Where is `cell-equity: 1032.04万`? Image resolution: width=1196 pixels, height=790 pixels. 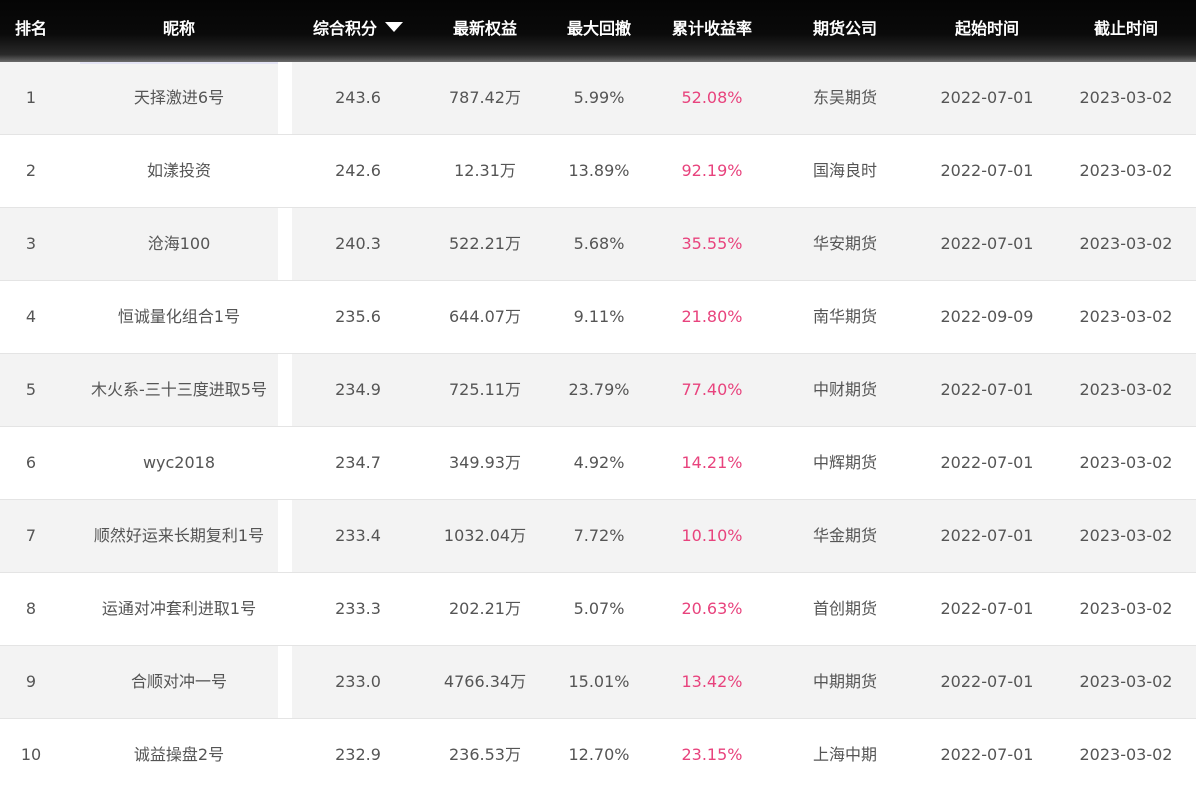
cell-equity: 1032.04万 is located at coordinates (485, 535).